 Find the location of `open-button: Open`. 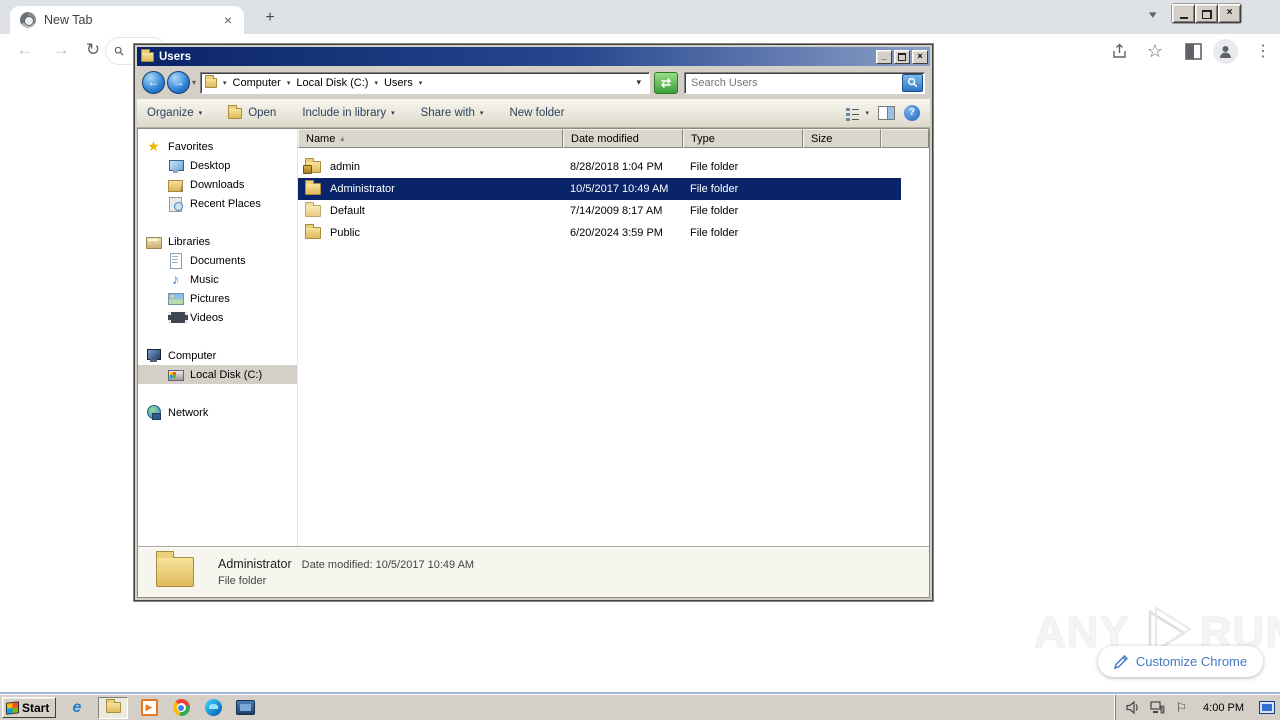

open-button: Open is located at coordinates (252, 111).